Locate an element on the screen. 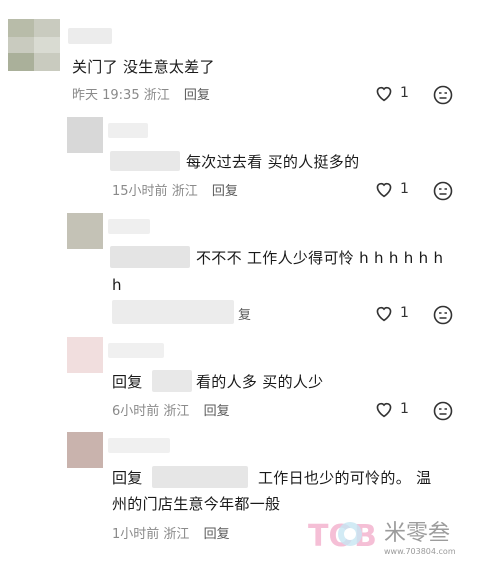 This screenshot has height=563, width=479. watermark-url: www.703804.com is located at coordinates (420, 551).